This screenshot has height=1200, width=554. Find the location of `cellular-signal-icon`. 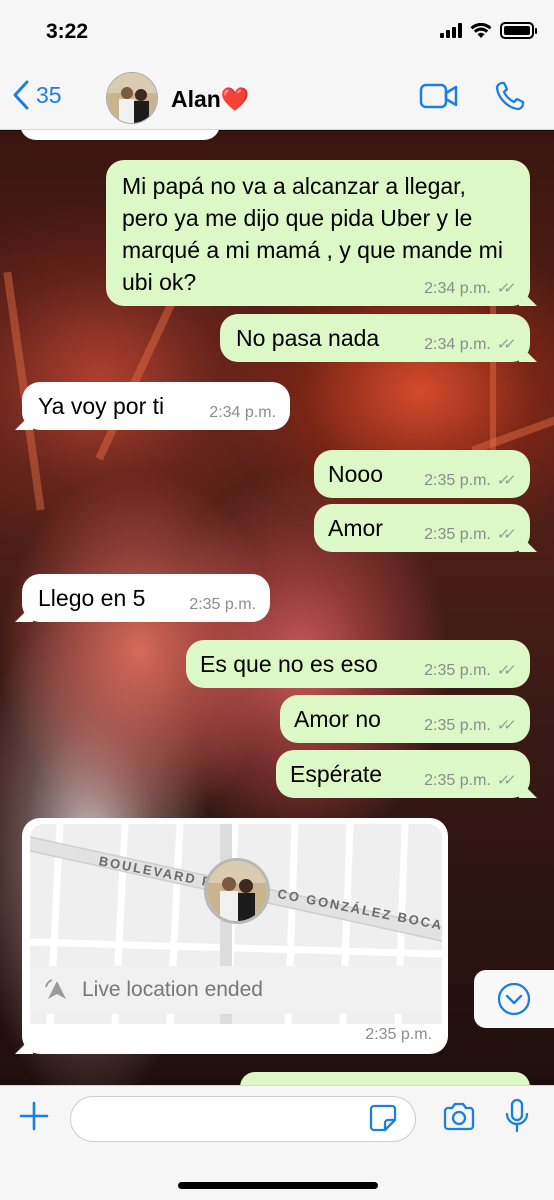

cellular-signal-icon is located at coordinates (451, 30).